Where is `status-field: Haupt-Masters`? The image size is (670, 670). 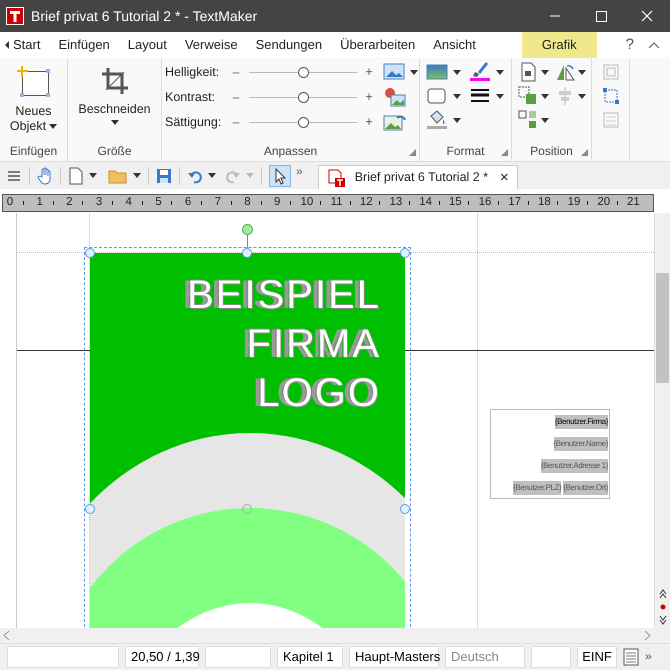 status-field: Haupt-Masters is located at coordinates (394, 657).